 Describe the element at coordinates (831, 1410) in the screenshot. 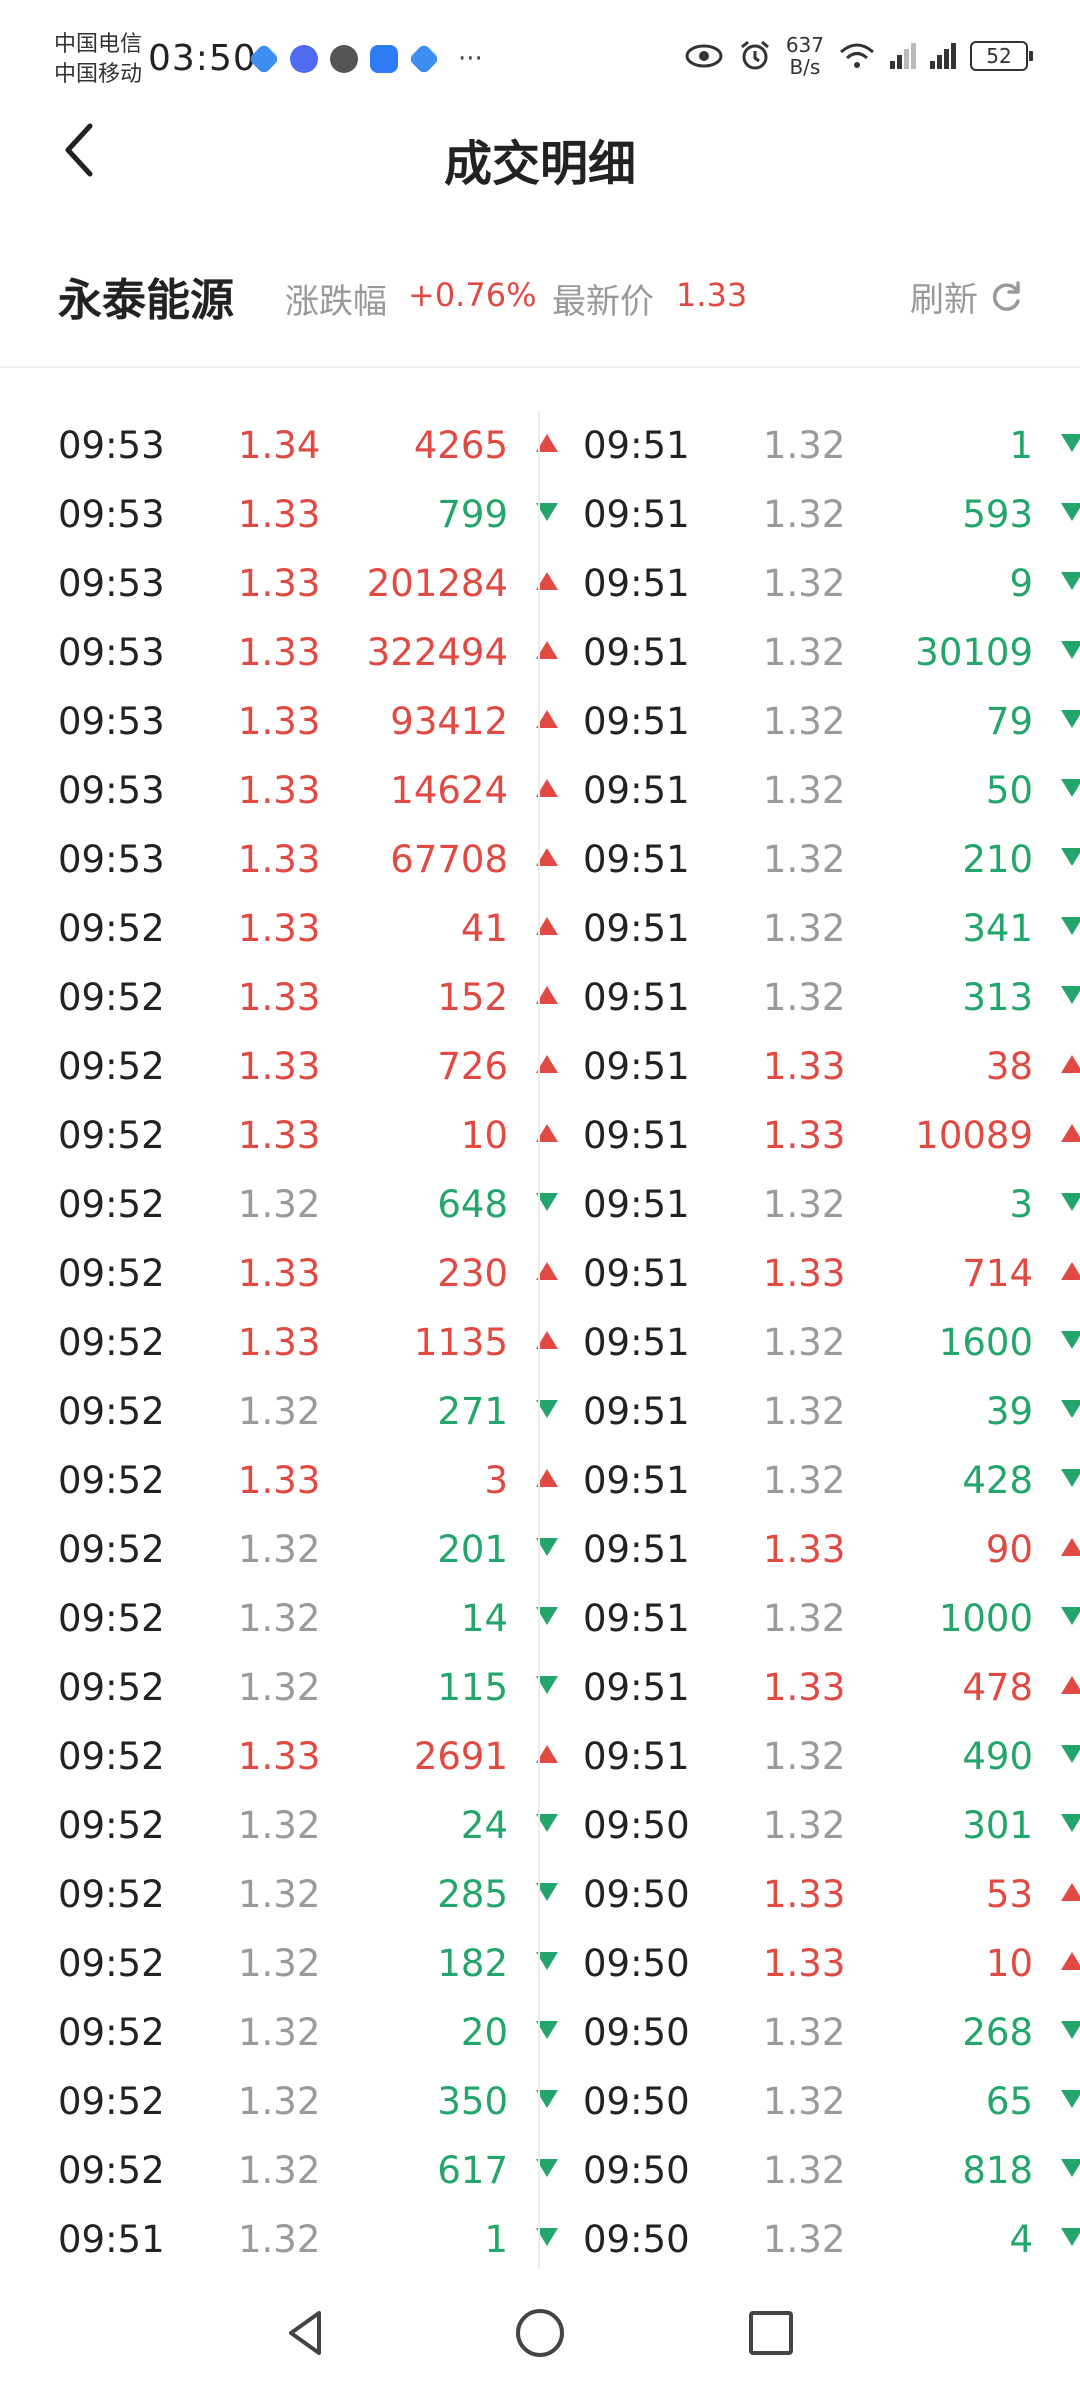

I see `trade-row: 09:51 1.32 39` at that location.